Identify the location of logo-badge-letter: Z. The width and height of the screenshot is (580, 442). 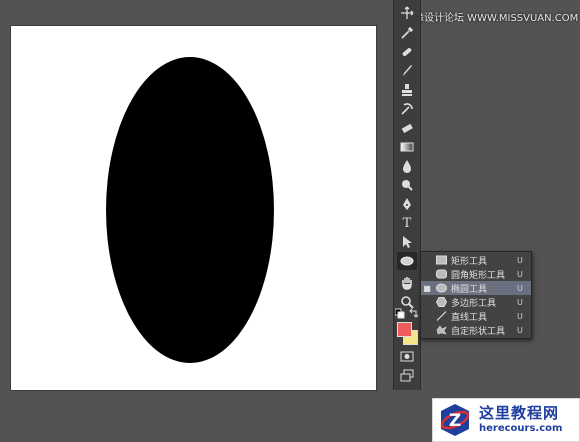
(455, 421).